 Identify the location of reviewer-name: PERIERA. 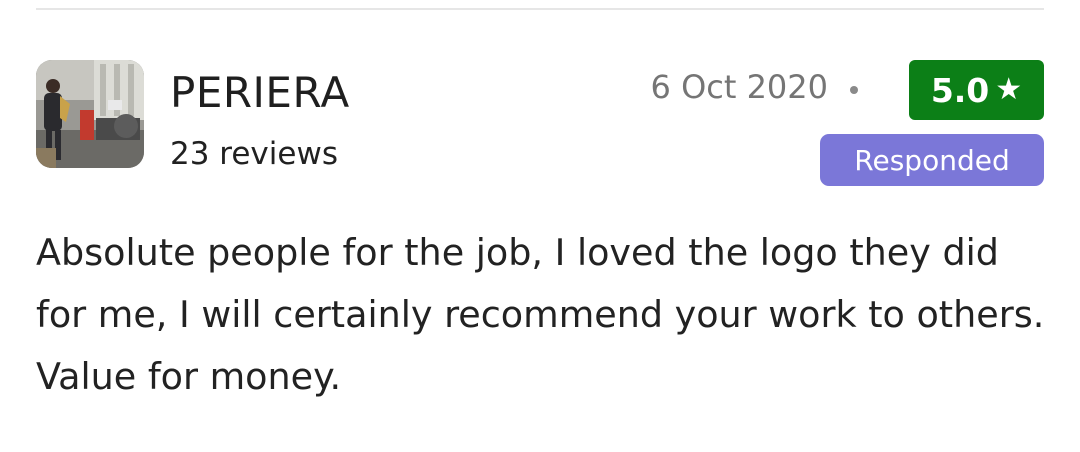
(260, 92).